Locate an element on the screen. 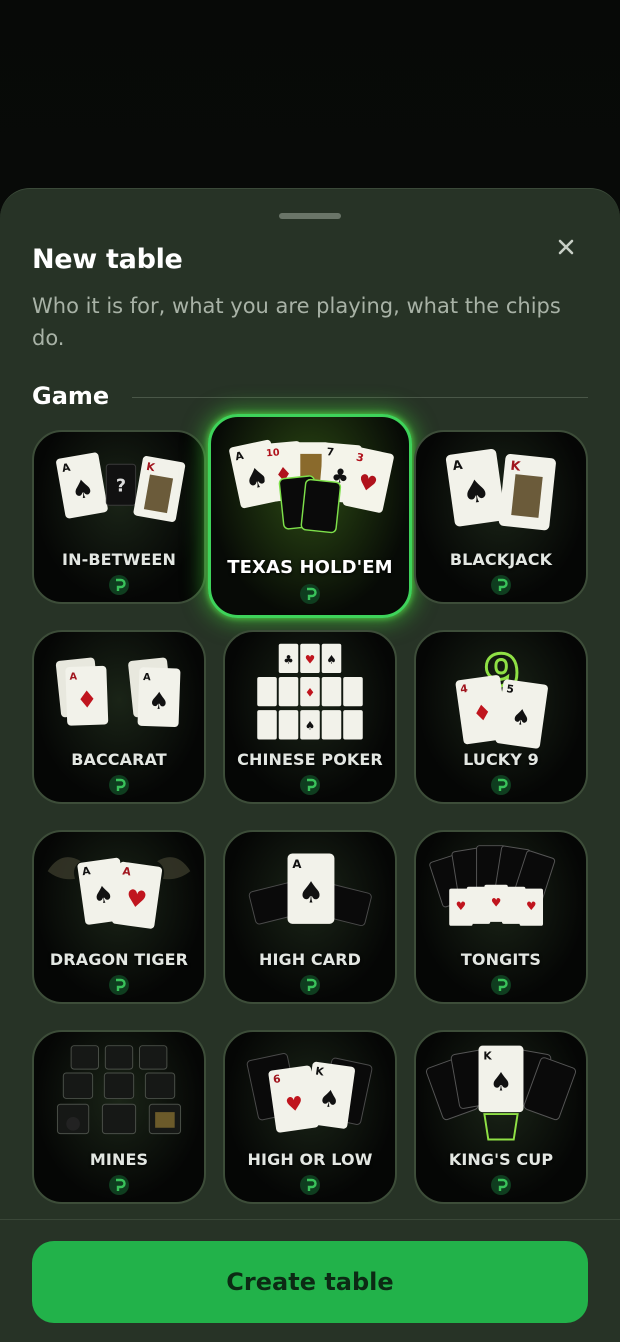 The image size is (620, 1342). create-table-button: Create table is located at coordinates (310, 1282).